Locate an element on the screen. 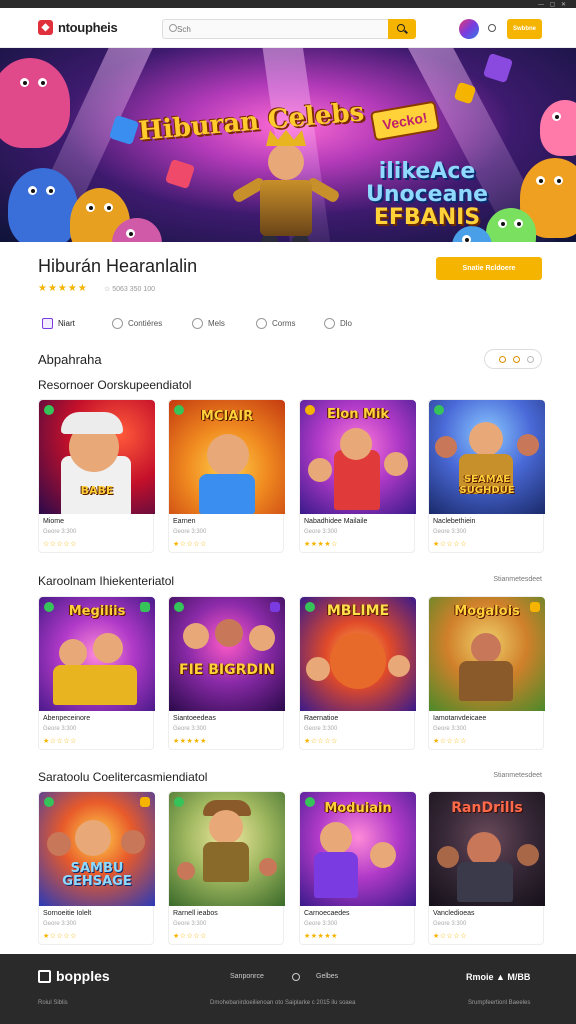 This screenshot has width=576, height=1024. game-stars: ★★★★☆ is located at coordinates (321, 544).